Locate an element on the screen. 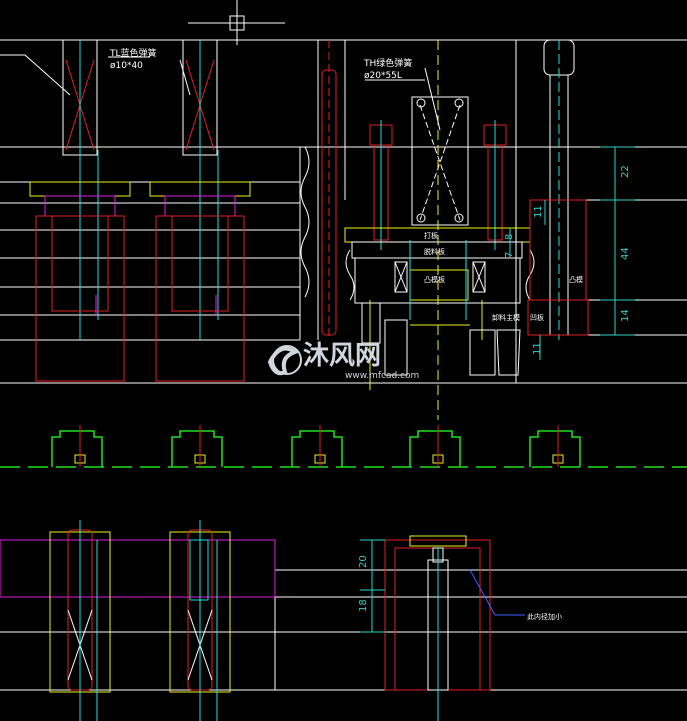 The image size is (687, 721). tl-spring-spec: ø10*40 is located at coordinates (126, 66).